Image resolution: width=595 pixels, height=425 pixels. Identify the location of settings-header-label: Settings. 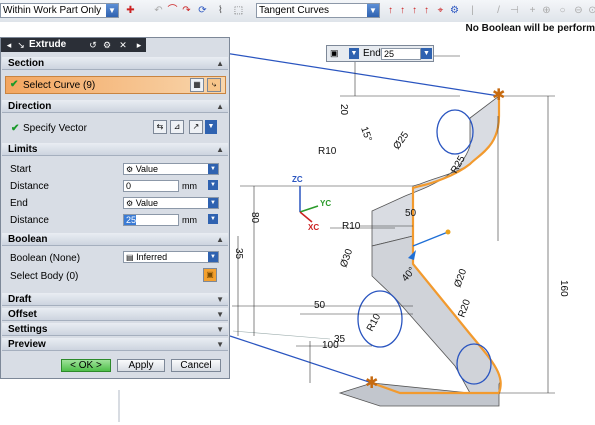
(28, 329).